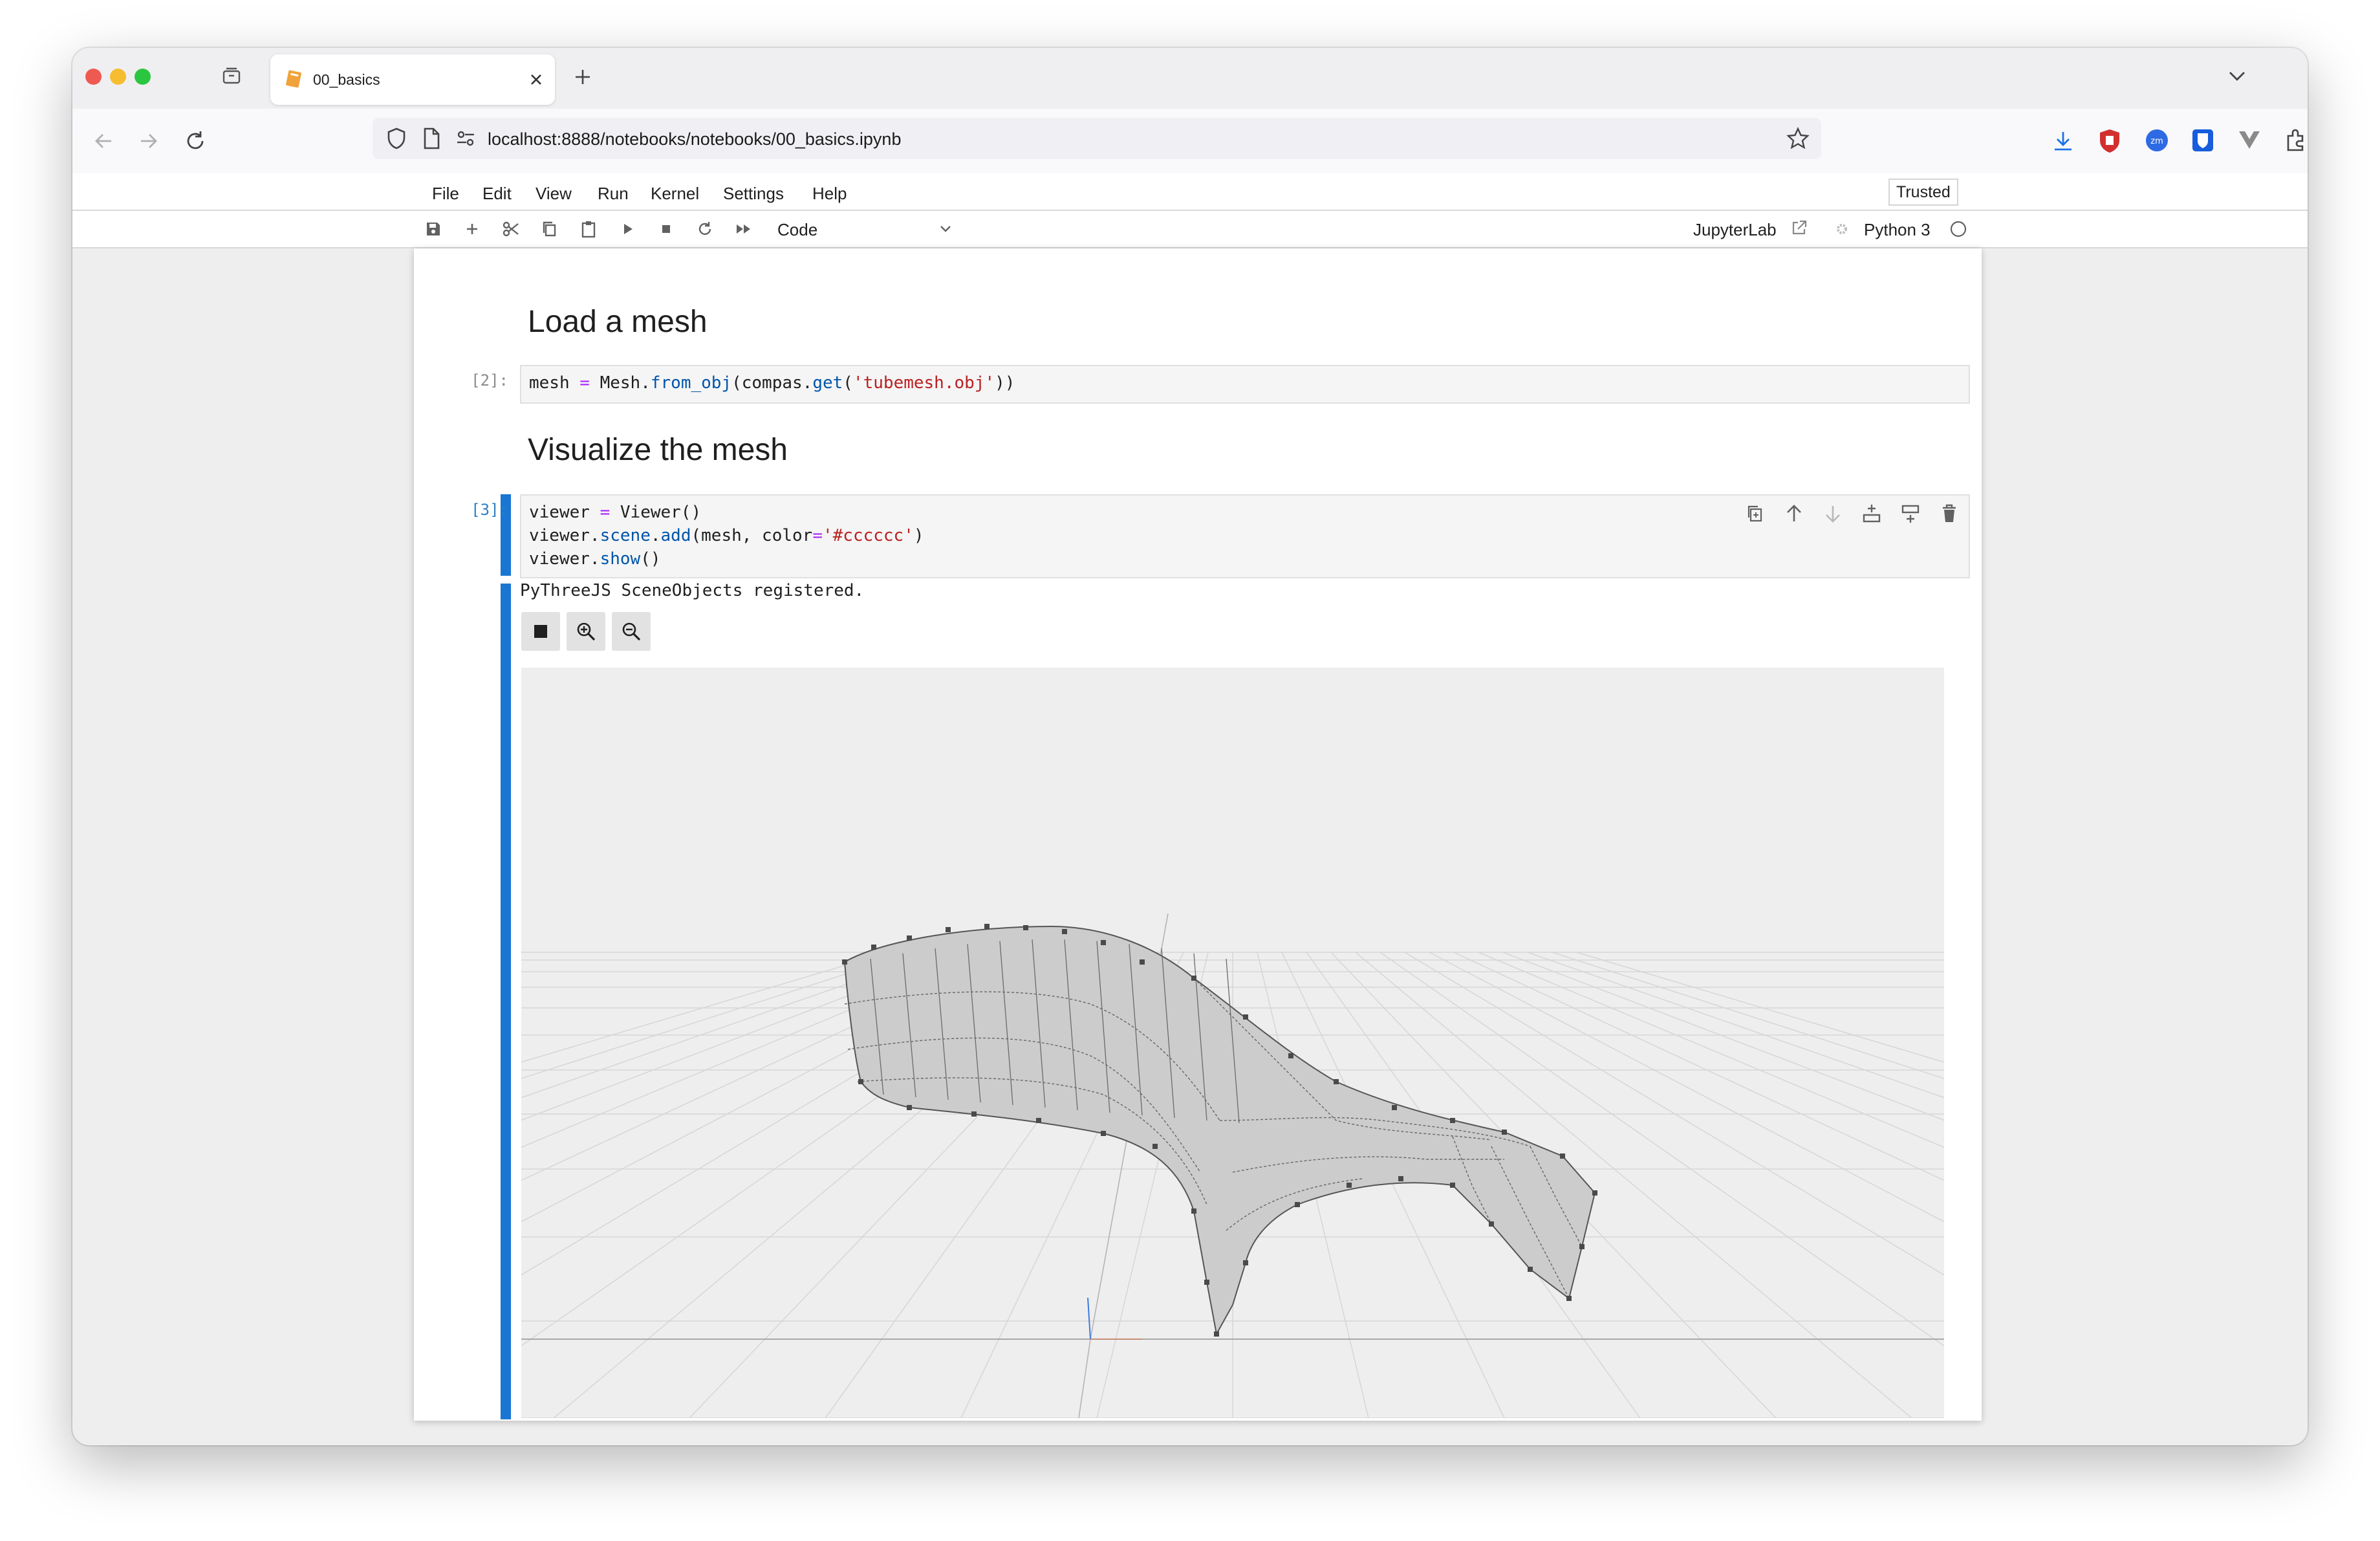 The image size is (2380, 1541). I want to click on minimize-window-button, so click(118, 77).